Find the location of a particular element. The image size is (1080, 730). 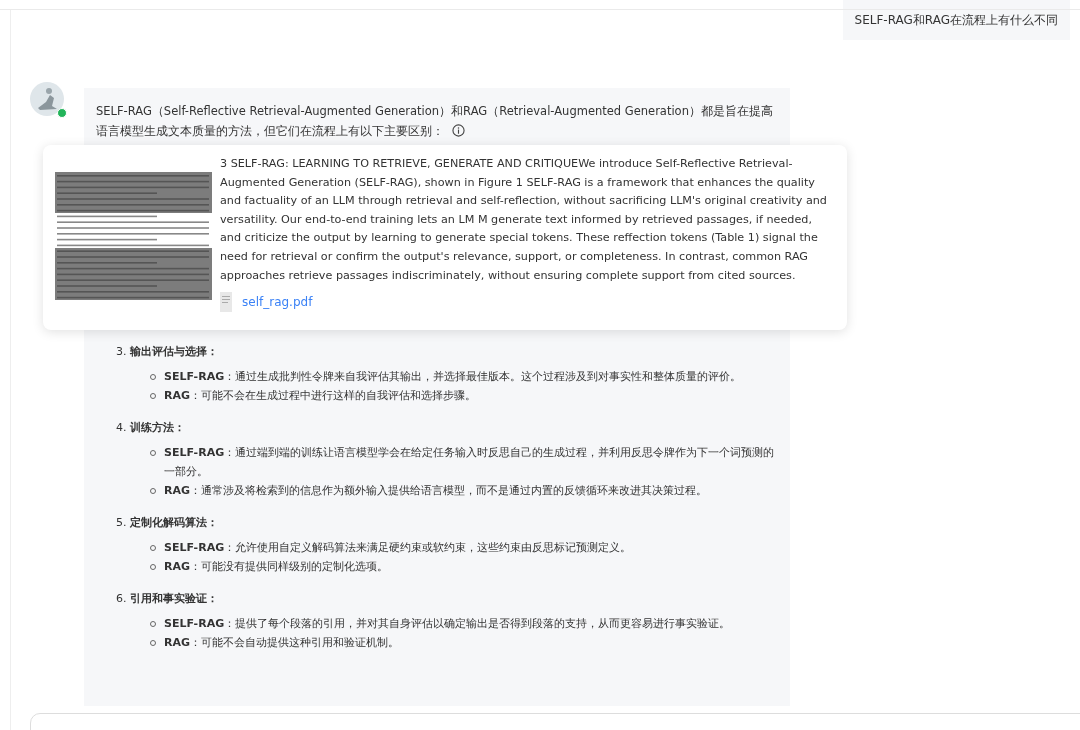

answer-intro: SELF-RAG（Self-Reflective Retrieval-Augmented Generation）和RAG（Retrieval-Augmented Generation）都是旨在提高语言模型生成文本质量的方法，但它们在流程上有以下主要区别： is located at coordinates (435, 121).